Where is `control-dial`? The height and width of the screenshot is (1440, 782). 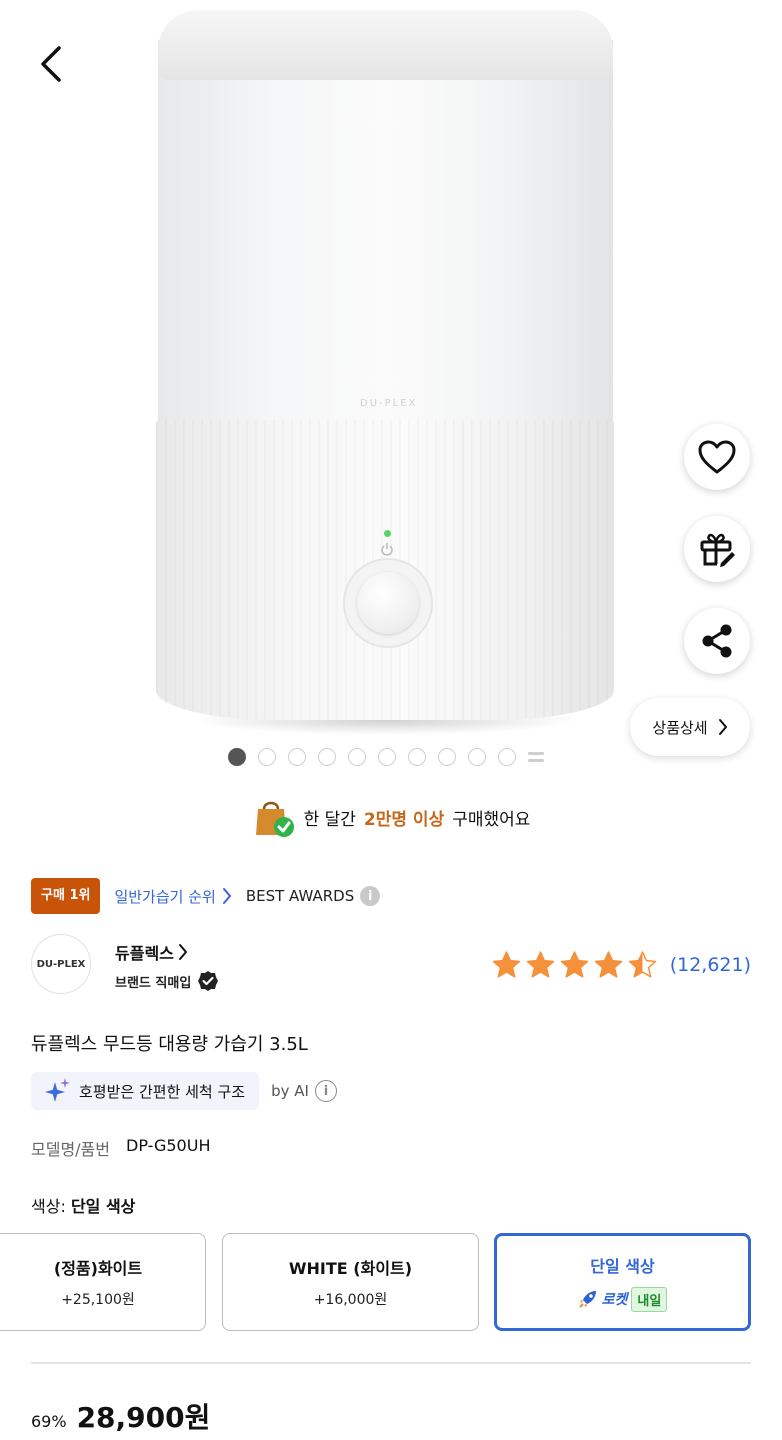 control-dial is located at coordinates (388, 603).